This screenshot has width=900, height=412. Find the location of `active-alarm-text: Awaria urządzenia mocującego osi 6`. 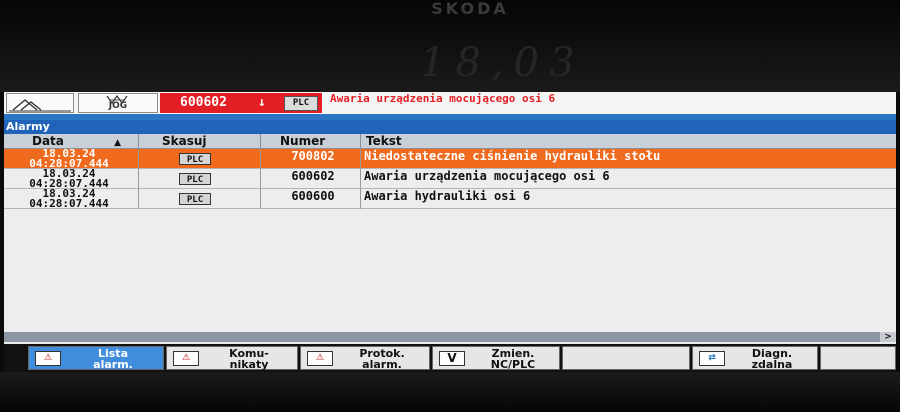

active-alarm-text: Awaria urządzenia mocującego osi 6 is located at coordinates (443, 98).